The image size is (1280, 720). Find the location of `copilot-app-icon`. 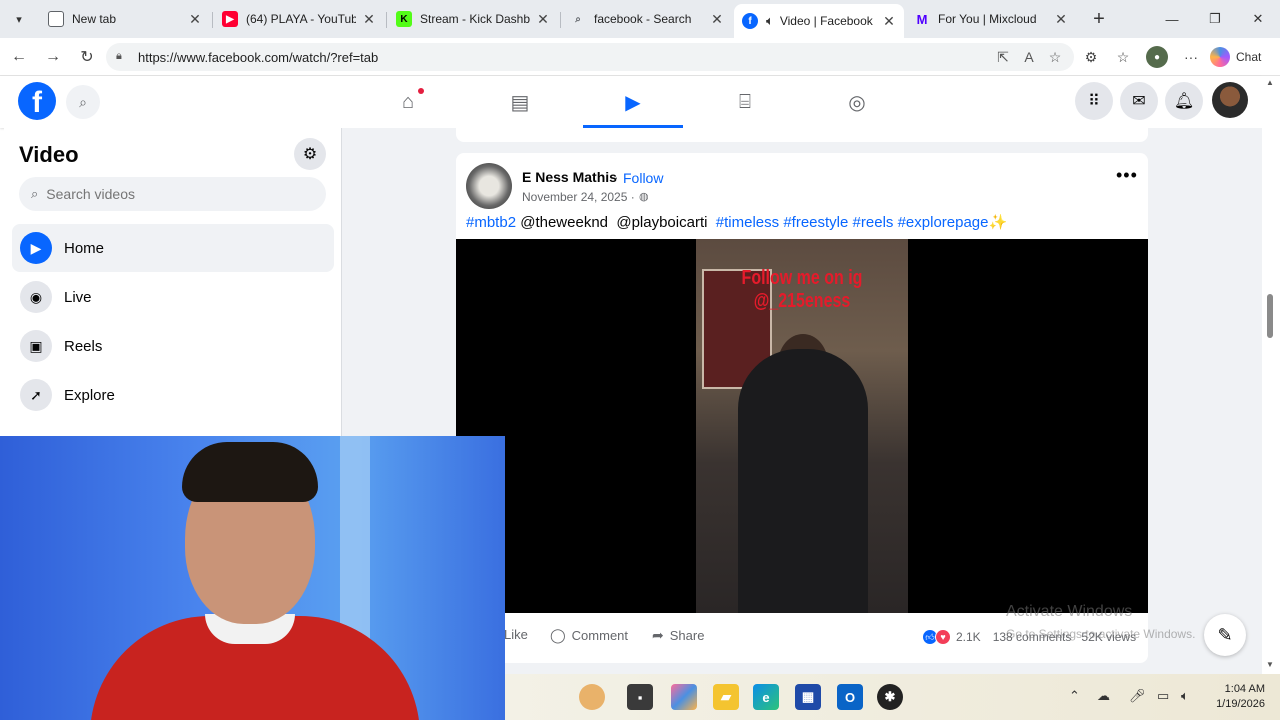

copilot-app-icon is located at coordinates (684, 697).